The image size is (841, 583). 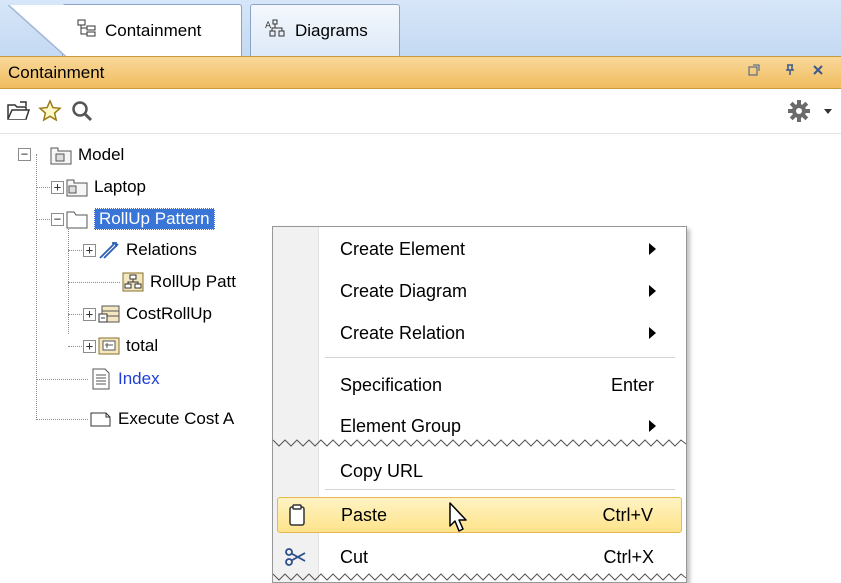 What do you see at coordinates (790, 71) in the screenshot?
I see `pin-icon` at bounding box center [790, 71].